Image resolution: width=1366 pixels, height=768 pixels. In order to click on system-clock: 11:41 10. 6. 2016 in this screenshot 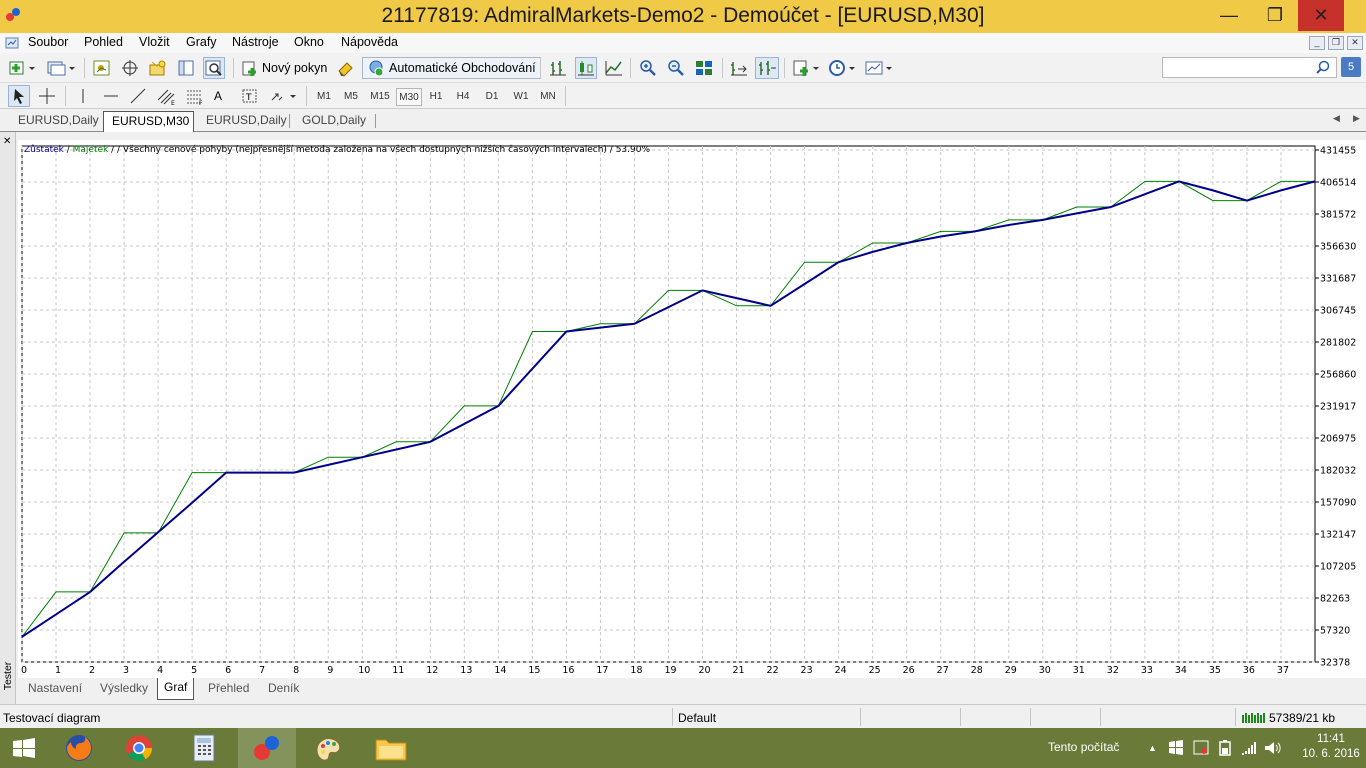, I will do `click(1331, 747)`.